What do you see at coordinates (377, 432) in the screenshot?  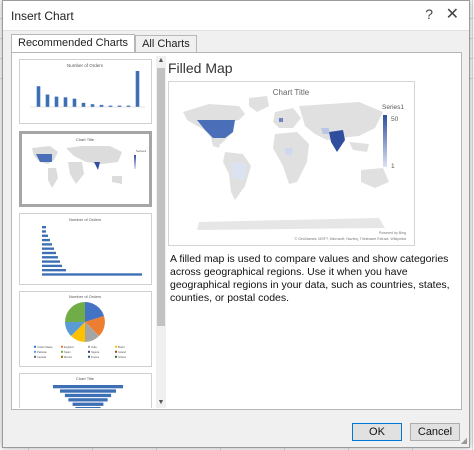 I see `ok-button: OK` at bounding box center [377, 432].